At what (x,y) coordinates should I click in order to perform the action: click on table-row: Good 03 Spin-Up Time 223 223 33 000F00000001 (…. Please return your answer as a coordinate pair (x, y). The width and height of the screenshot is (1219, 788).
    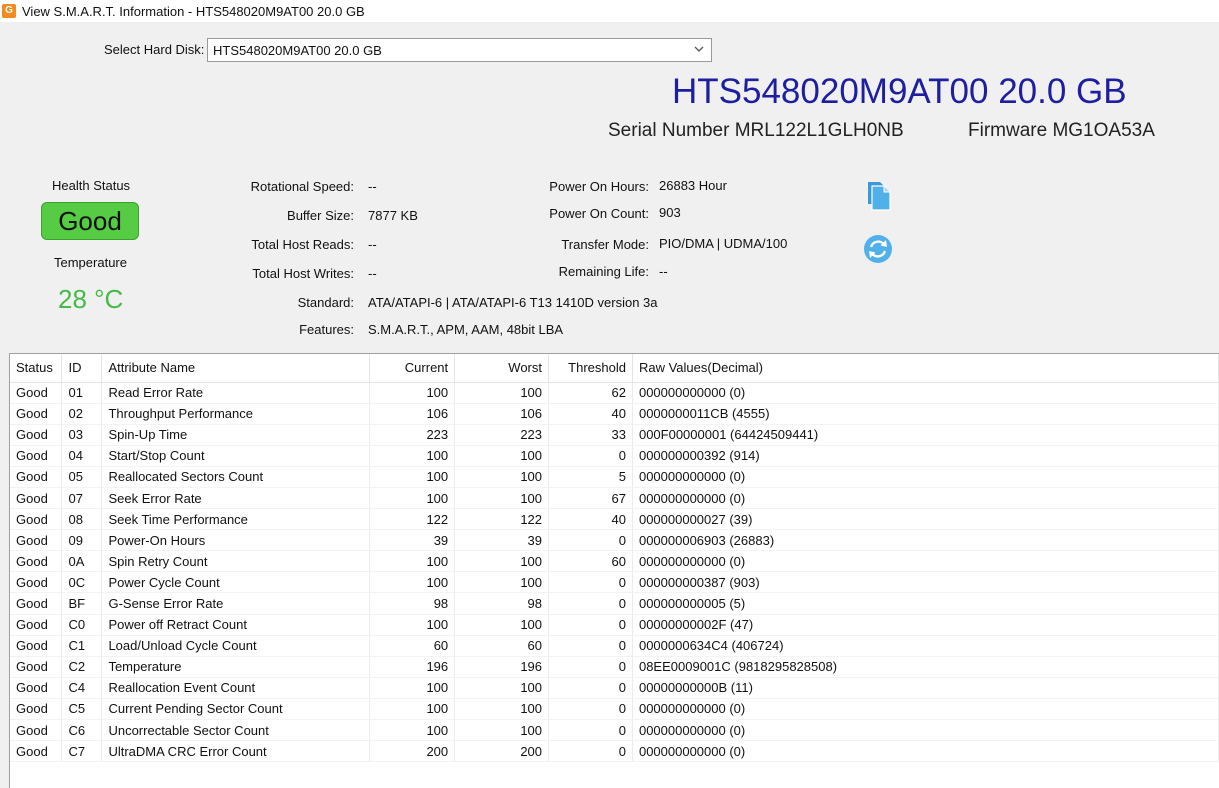
    Looking at the image, I should click on (614, 435).